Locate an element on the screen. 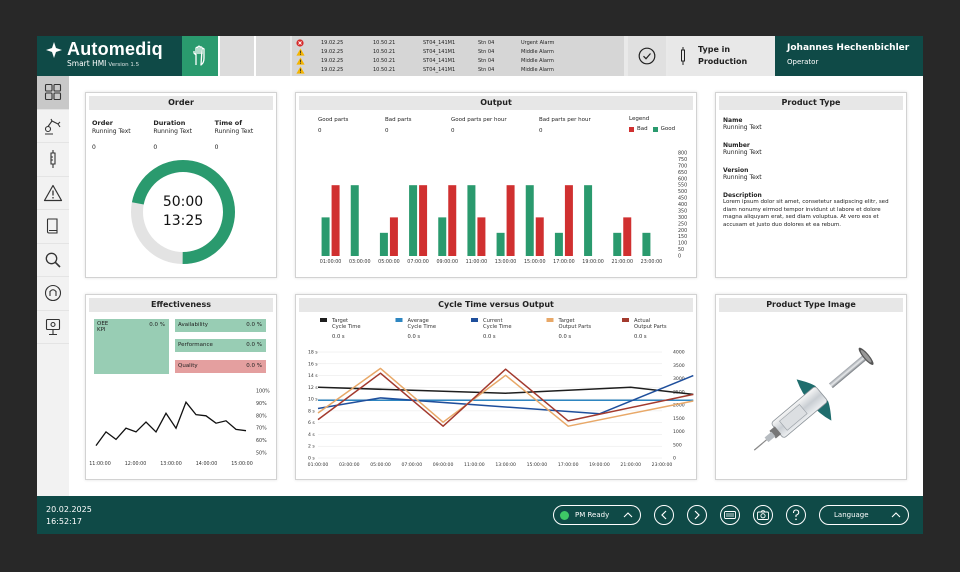 The height and width of the screenshot is (572, 960). manual-mode-button is located at coordinates (200, 56).